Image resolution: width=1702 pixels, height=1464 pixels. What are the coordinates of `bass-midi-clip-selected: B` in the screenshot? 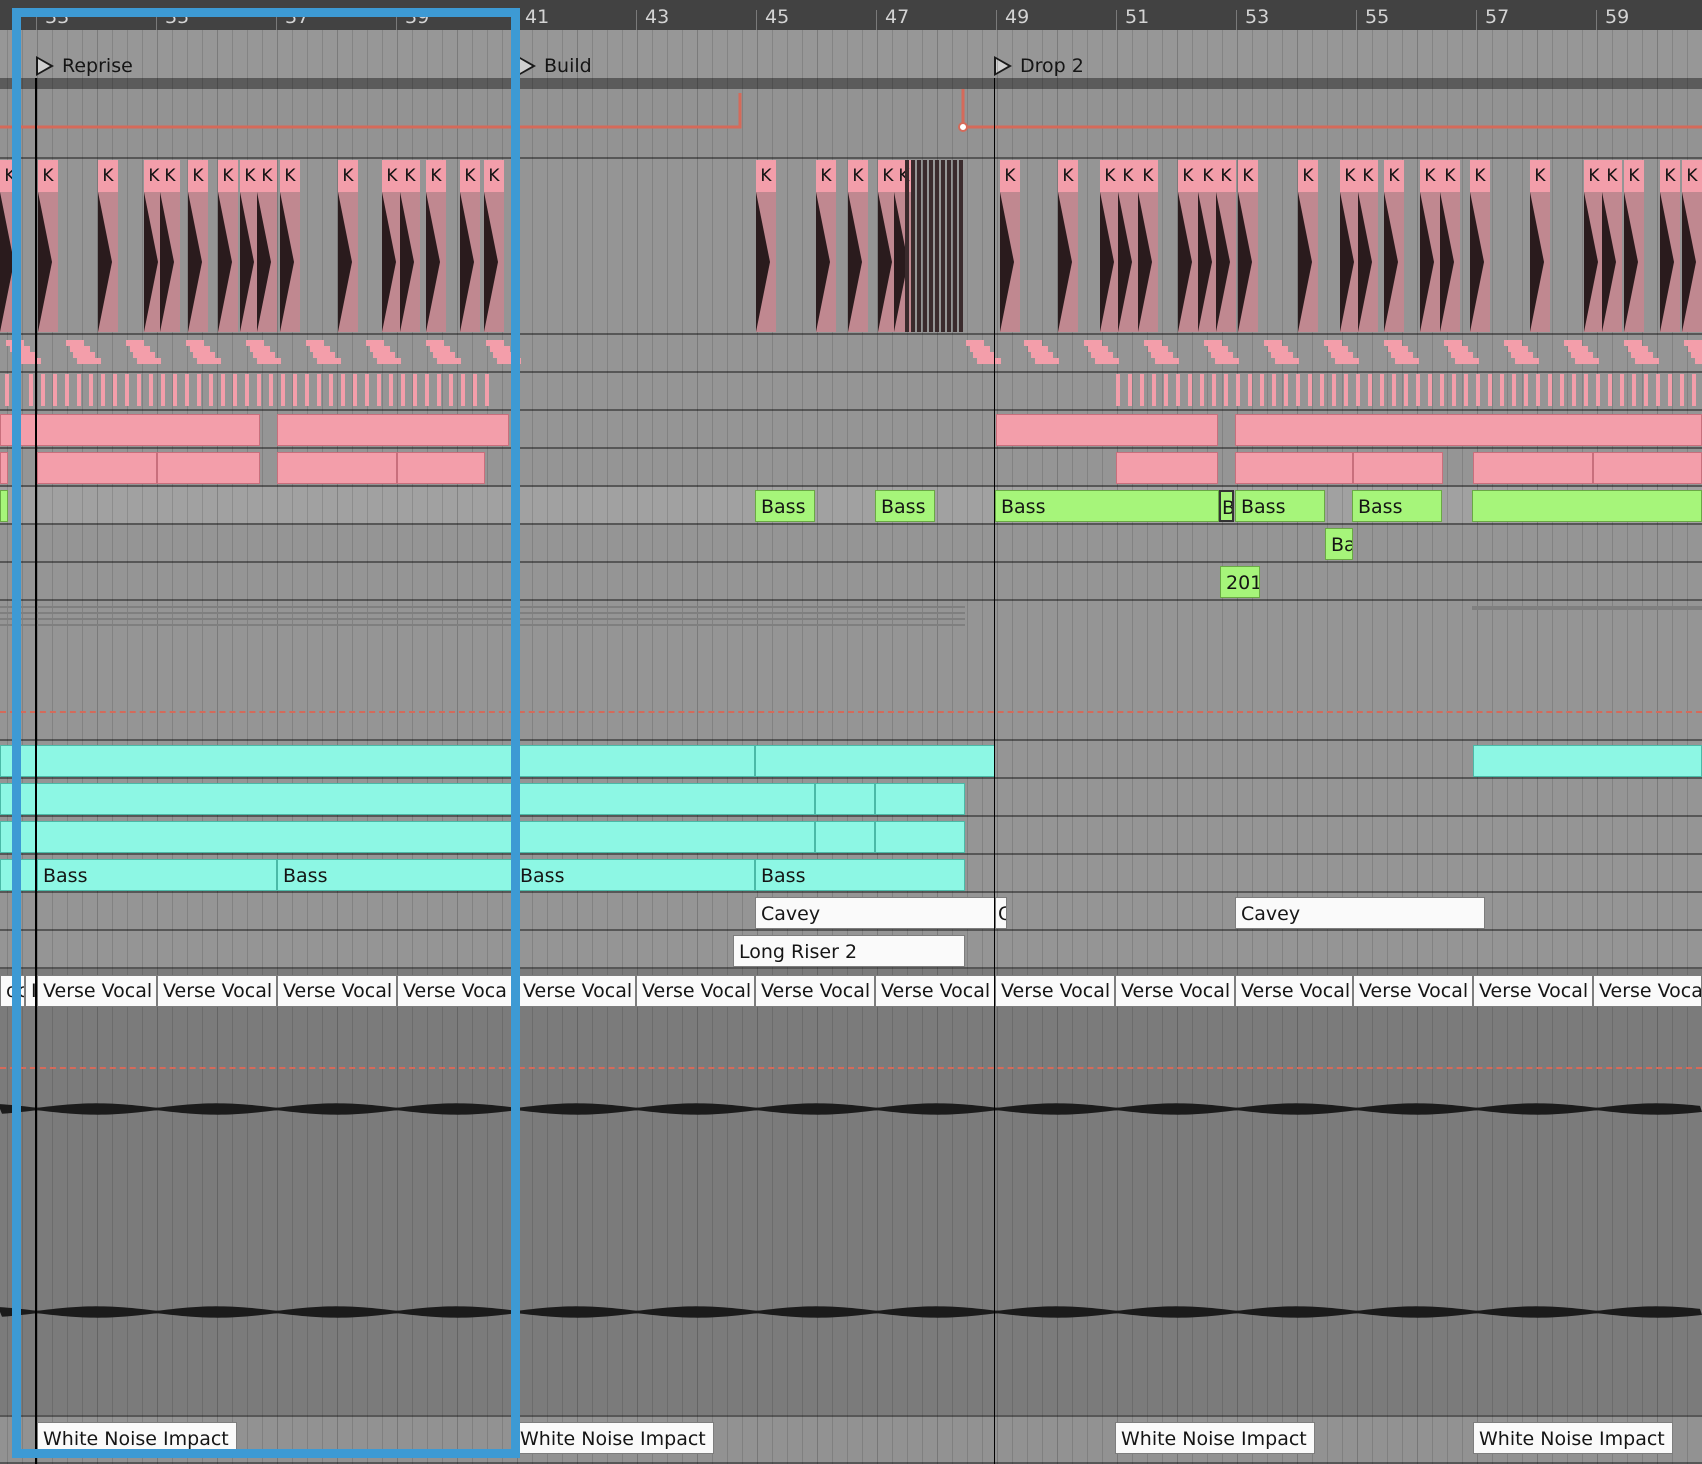 It's located at (1226, 506).